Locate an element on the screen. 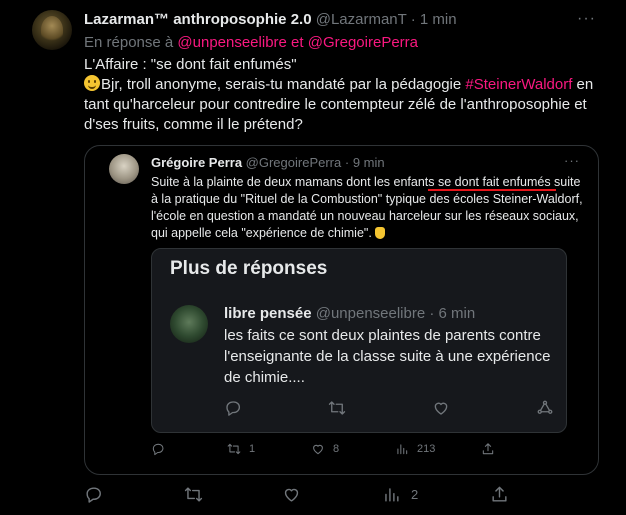  quoted-views-count: 213 is located at coordinates (426, 449).